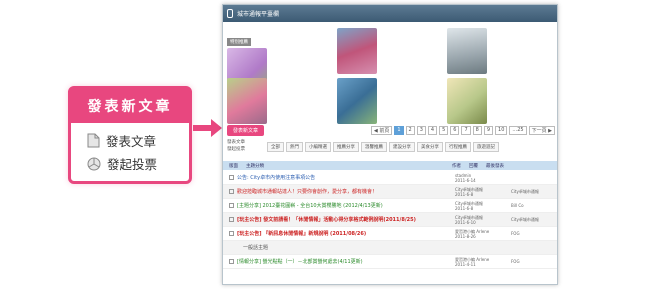  What do you see at coordinates (486, 147) in the screenshot?
I see `tab-travel: 旅遊遊記` at bounding box center [486, 147].